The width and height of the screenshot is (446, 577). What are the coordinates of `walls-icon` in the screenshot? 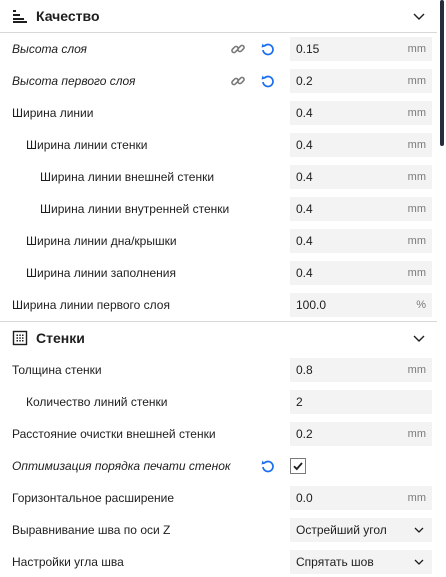 It's located at (20, 338).